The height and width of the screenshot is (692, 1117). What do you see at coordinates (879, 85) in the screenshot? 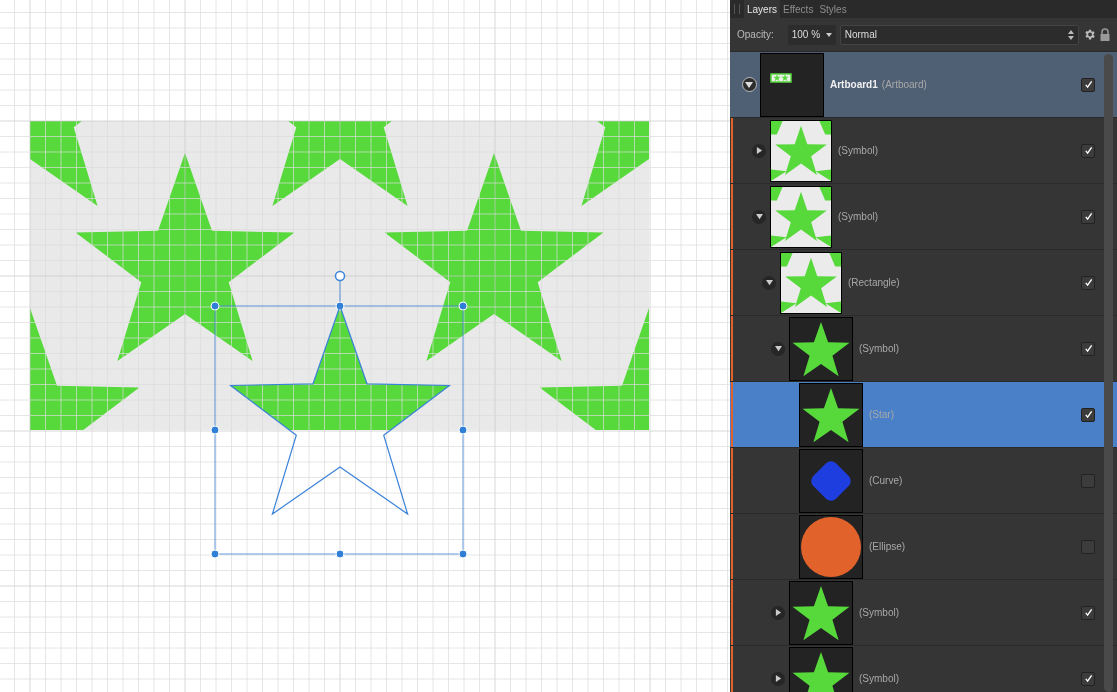
I see `layer-name: Artboard1 (Artboard)` at bounding box center [879, 85].